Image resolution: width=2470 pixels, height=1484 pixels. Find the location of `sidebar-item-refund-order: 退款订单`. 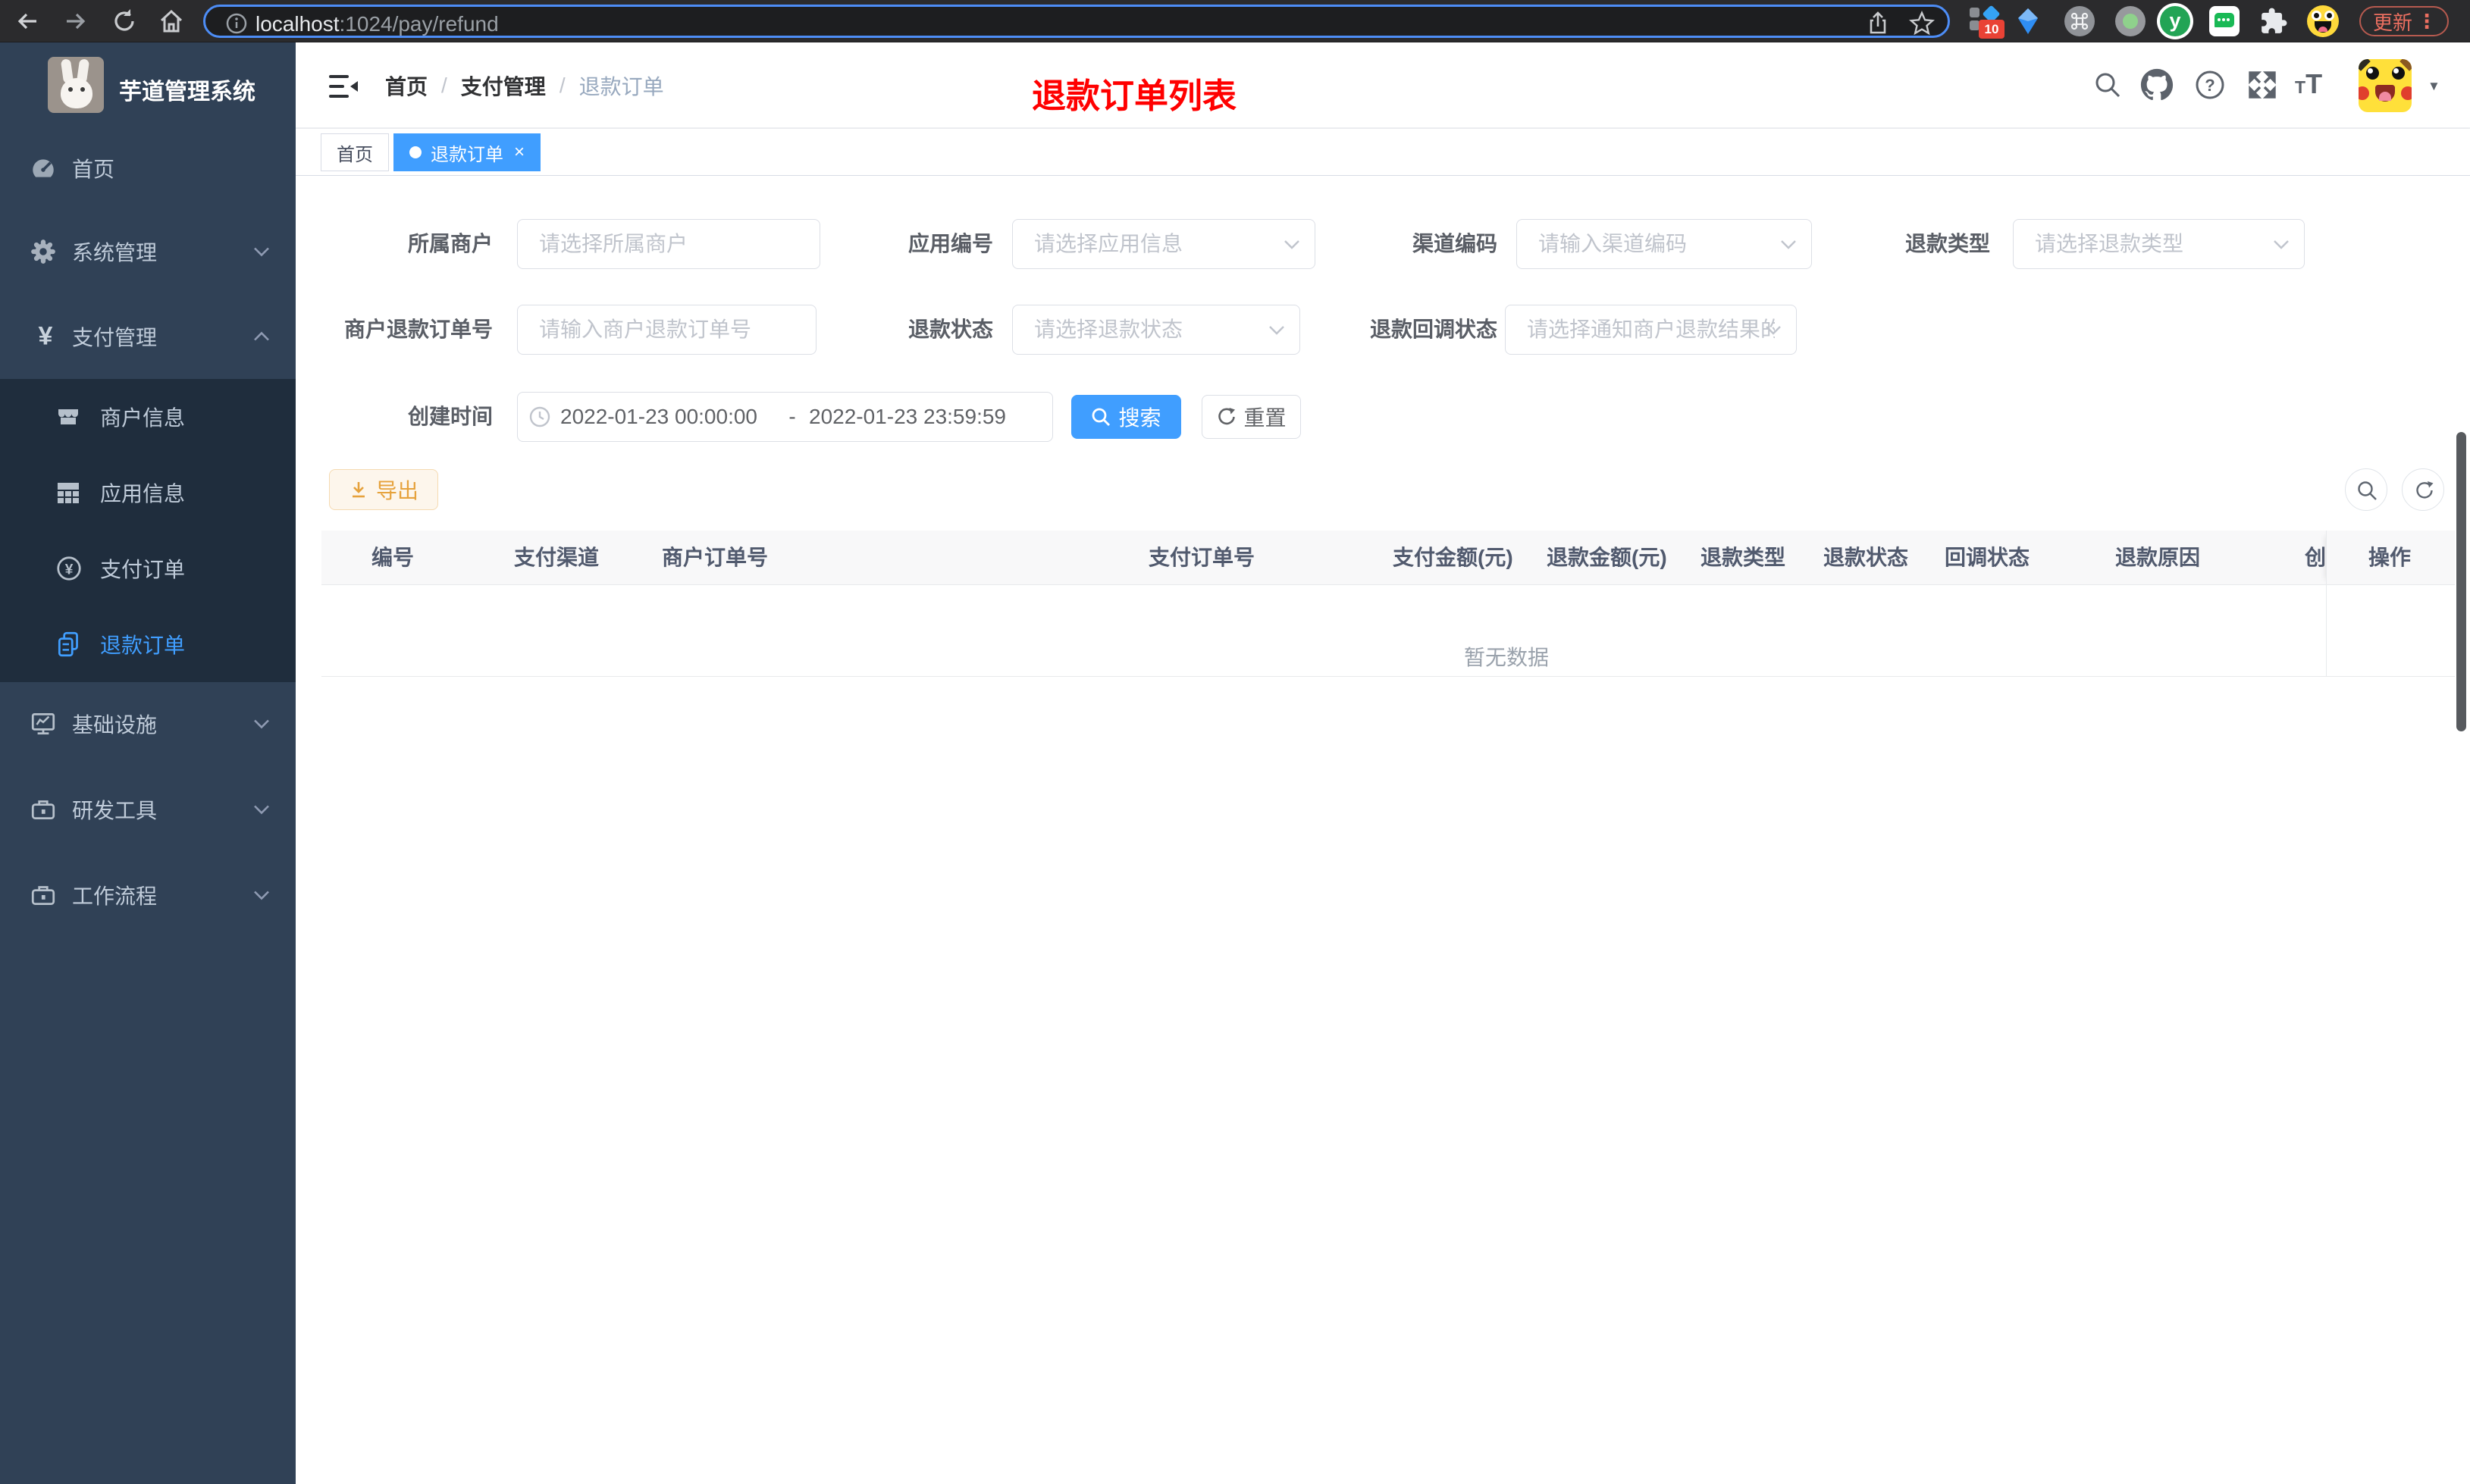

sidebar-item-refund-order: 退款订单 is located at coordinates (148, 644).